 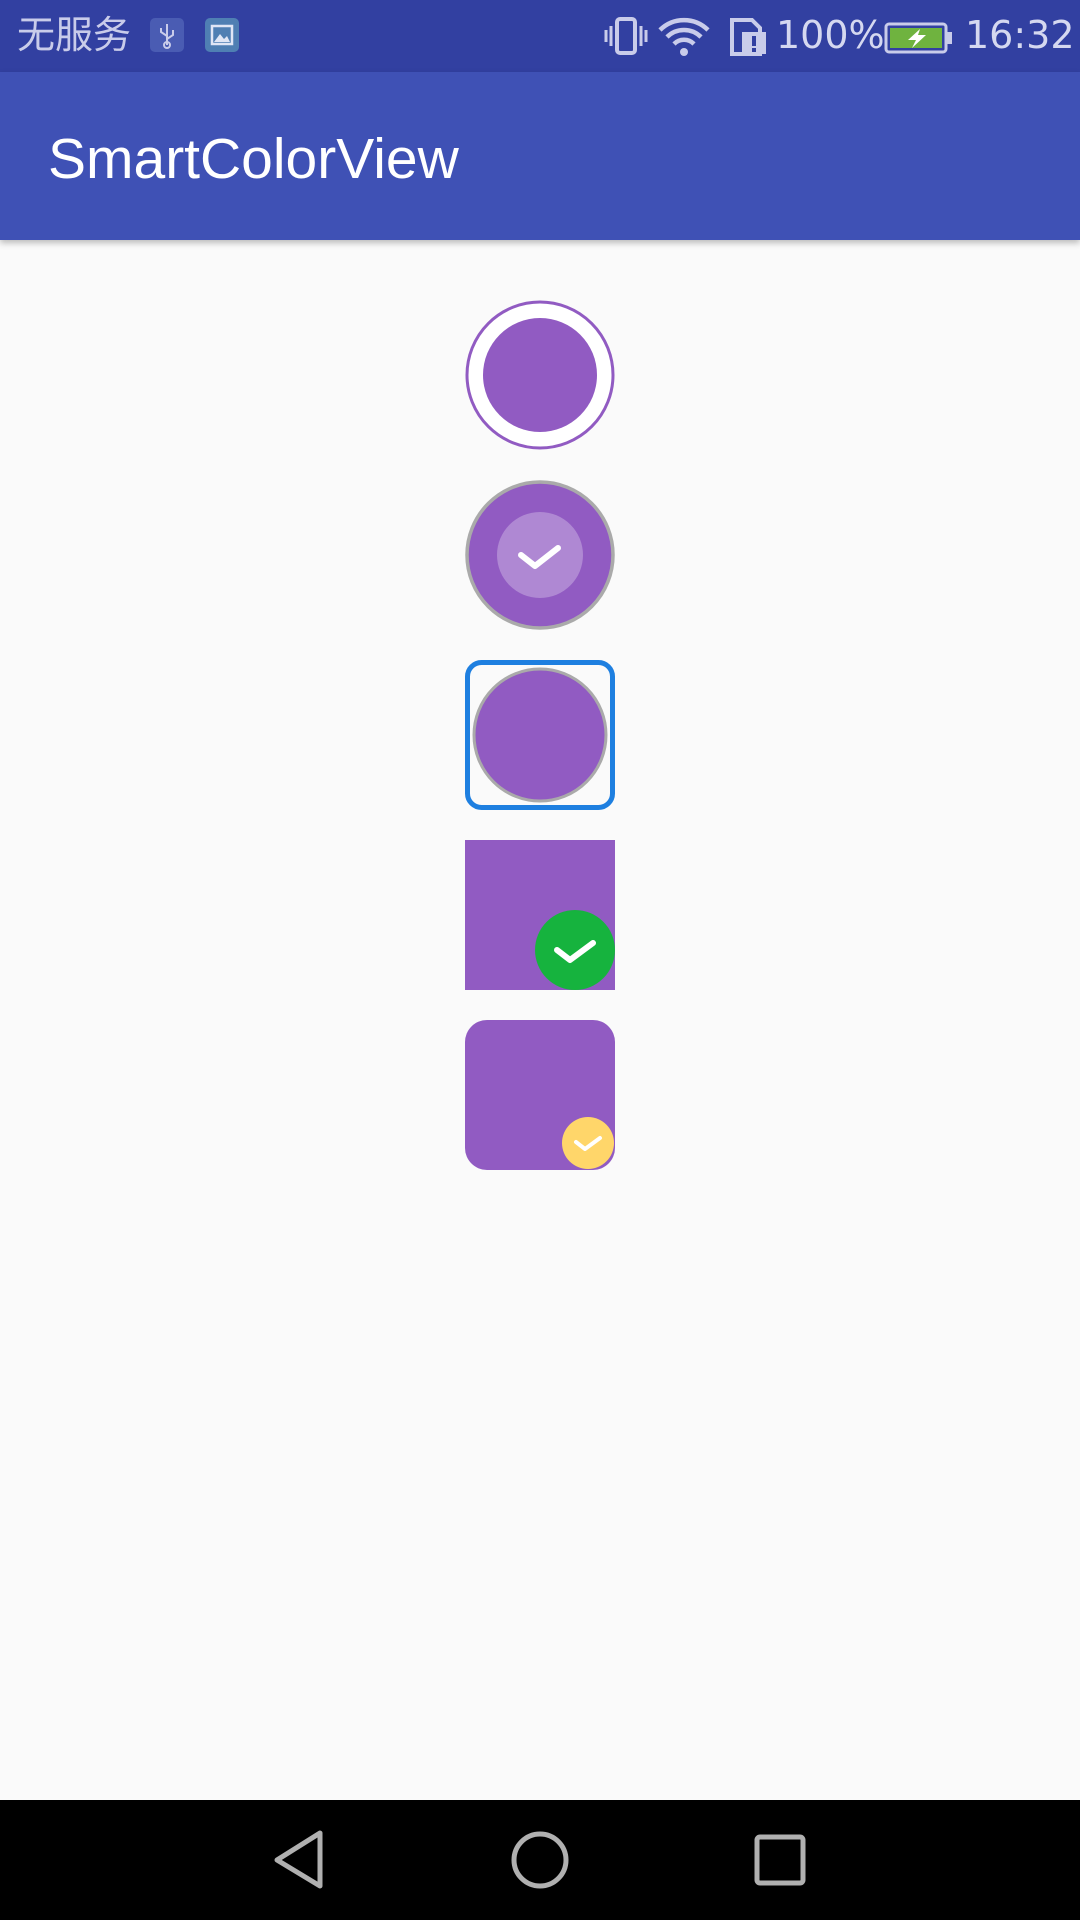 I want to click on color-view-selected-frame, so click(x=540, y=735).